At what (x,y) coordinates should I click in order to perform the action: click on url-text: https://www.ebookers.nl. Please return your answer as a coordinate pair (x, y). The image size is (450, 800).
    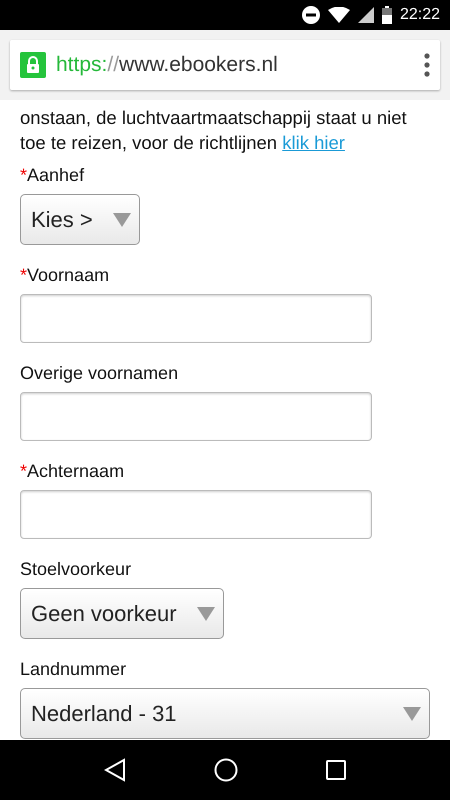
    Looking at the image, I should click on (167, 65).